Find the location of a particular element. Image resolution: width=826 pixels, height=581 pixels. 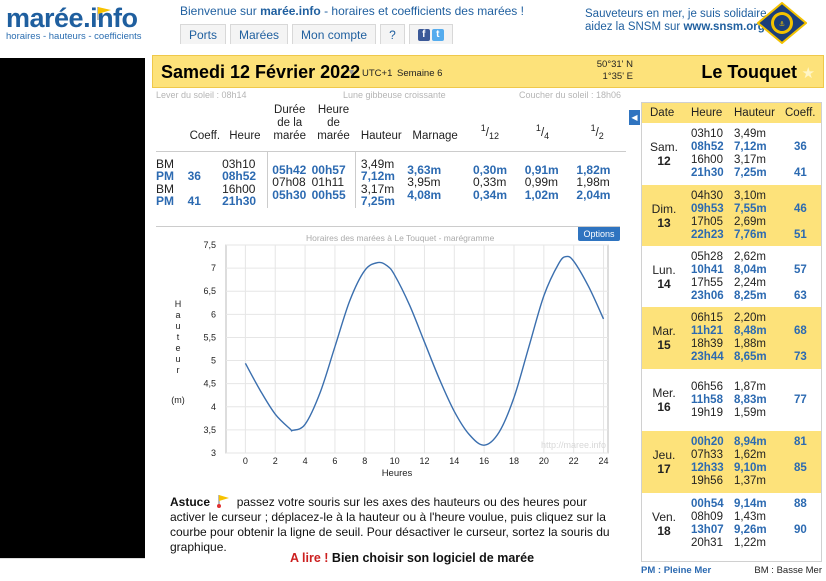

tip-flag-icon is located at coordinates (223, 501).